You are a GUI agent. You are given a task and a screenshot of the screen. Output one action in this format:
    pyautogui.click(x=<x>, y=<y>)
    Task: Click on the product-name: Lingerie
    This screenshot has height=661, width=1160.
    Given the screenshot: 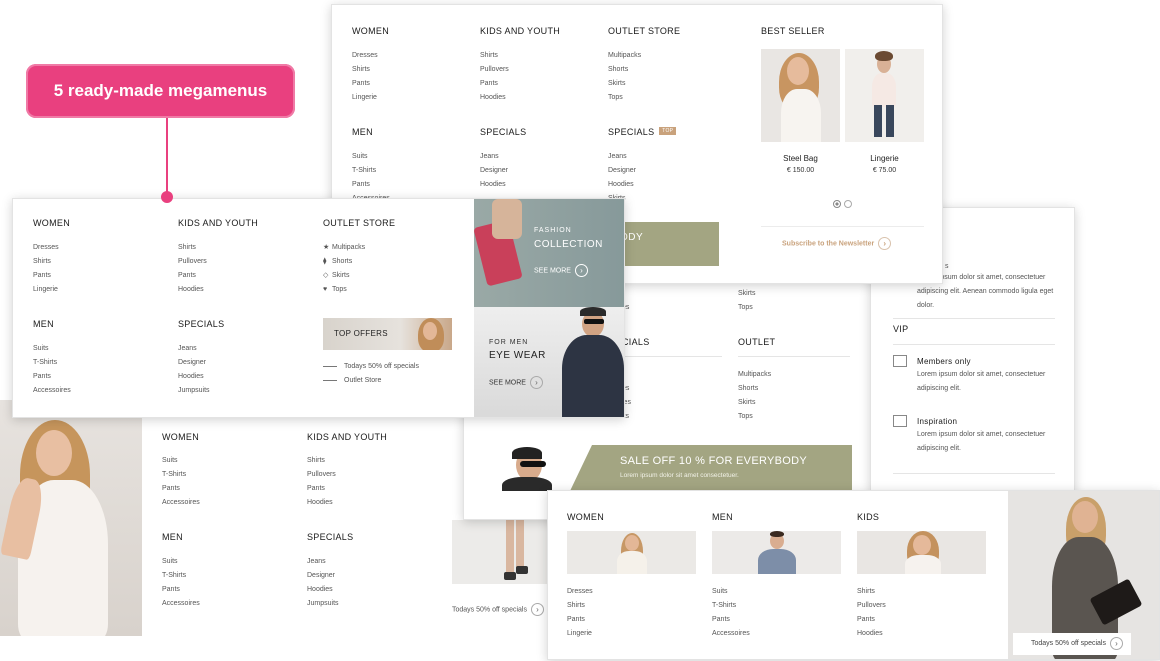 What is the action you would take?
    pyautogui.click(x=884, y=158)
    